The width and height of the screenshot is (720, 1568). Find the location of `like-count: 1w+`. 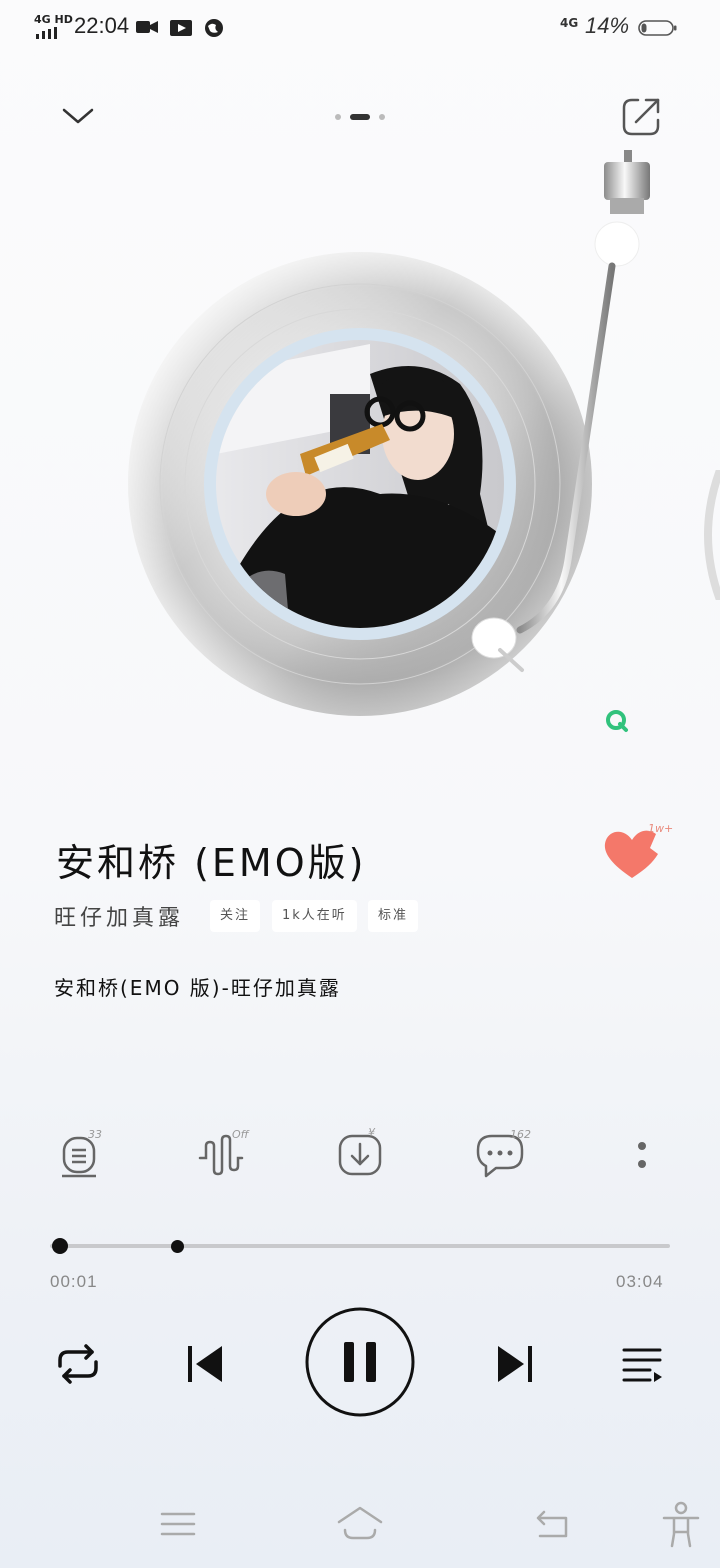

like-count: 1w+ is located at coordinates (661, 828).